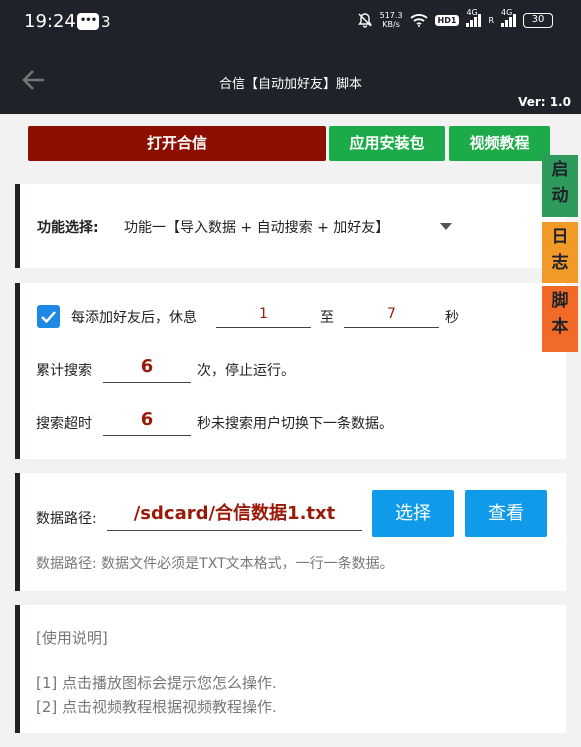 The width and height of the screenshot is (581, 747). What do you see at coordinates (177, 143) in the screenshot?
I see `open-app-button: 打开合信` at bounding box center [177, 143].